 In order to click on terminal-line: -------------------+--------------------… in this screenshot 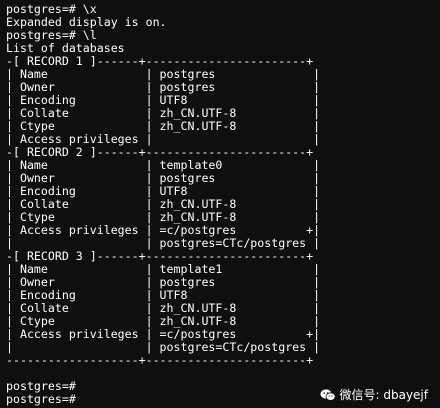, I will do `click(160, 360)`.